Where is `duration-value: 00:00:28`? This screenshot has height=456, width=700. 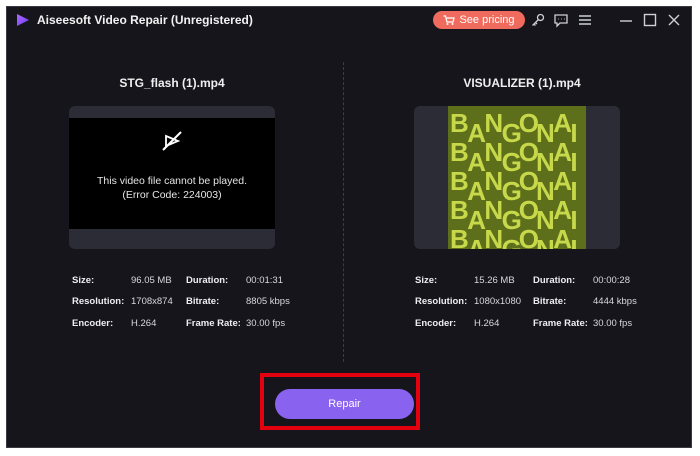 duration-value: 00:00:28 is located at coordinates (611, 280).